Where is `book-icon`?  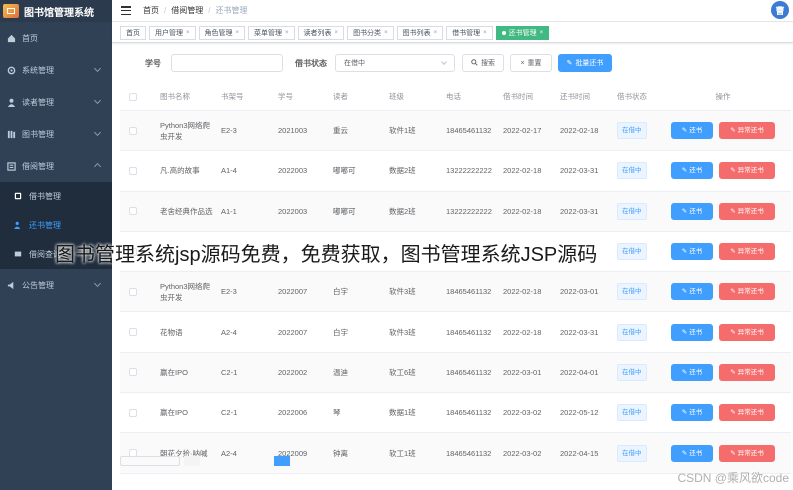 book-icon is located at coordinates (11, 134).